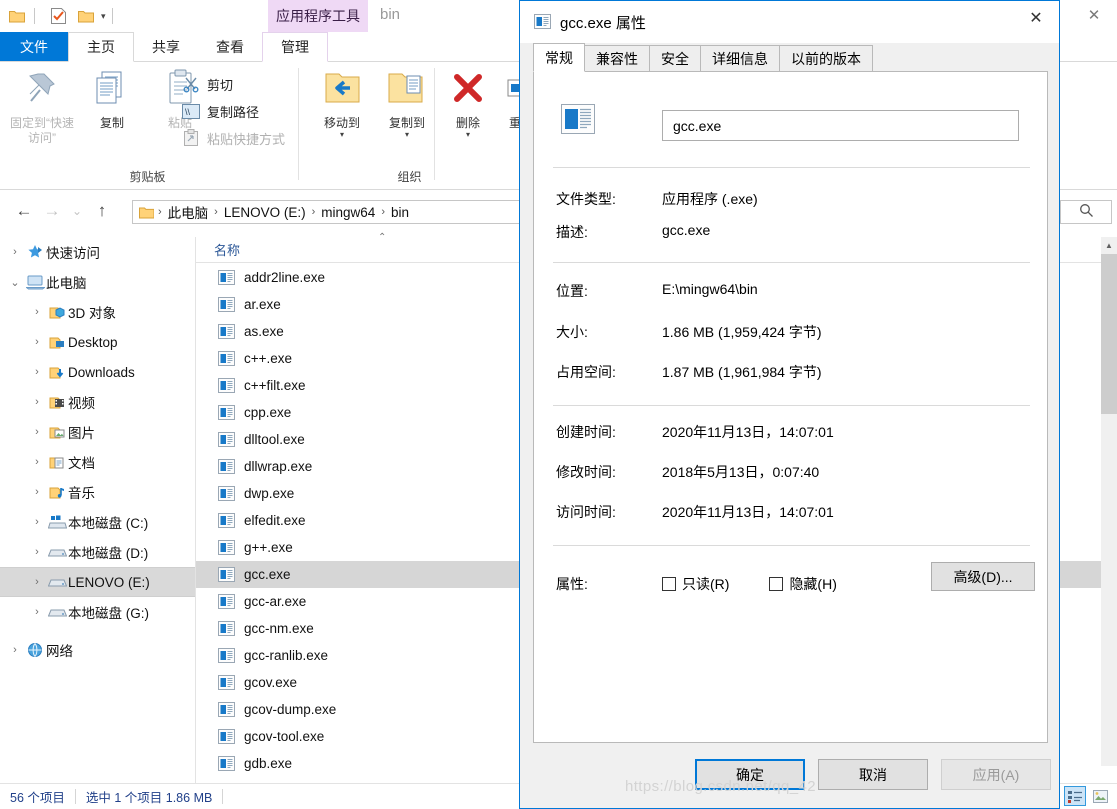 This screenshot has width=1117, height=809. I want to click on nav-item-network: › 网络, so click(98, 650).